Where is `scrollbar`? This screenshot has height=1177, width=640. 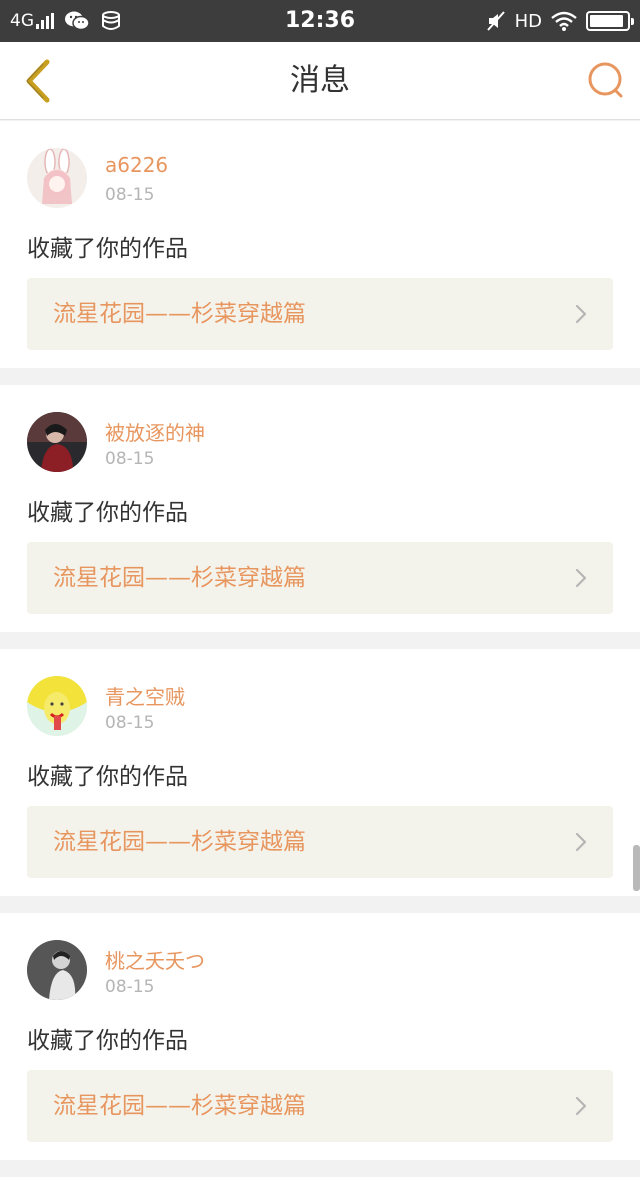
scrollbar is located at coordinates (636, 868).